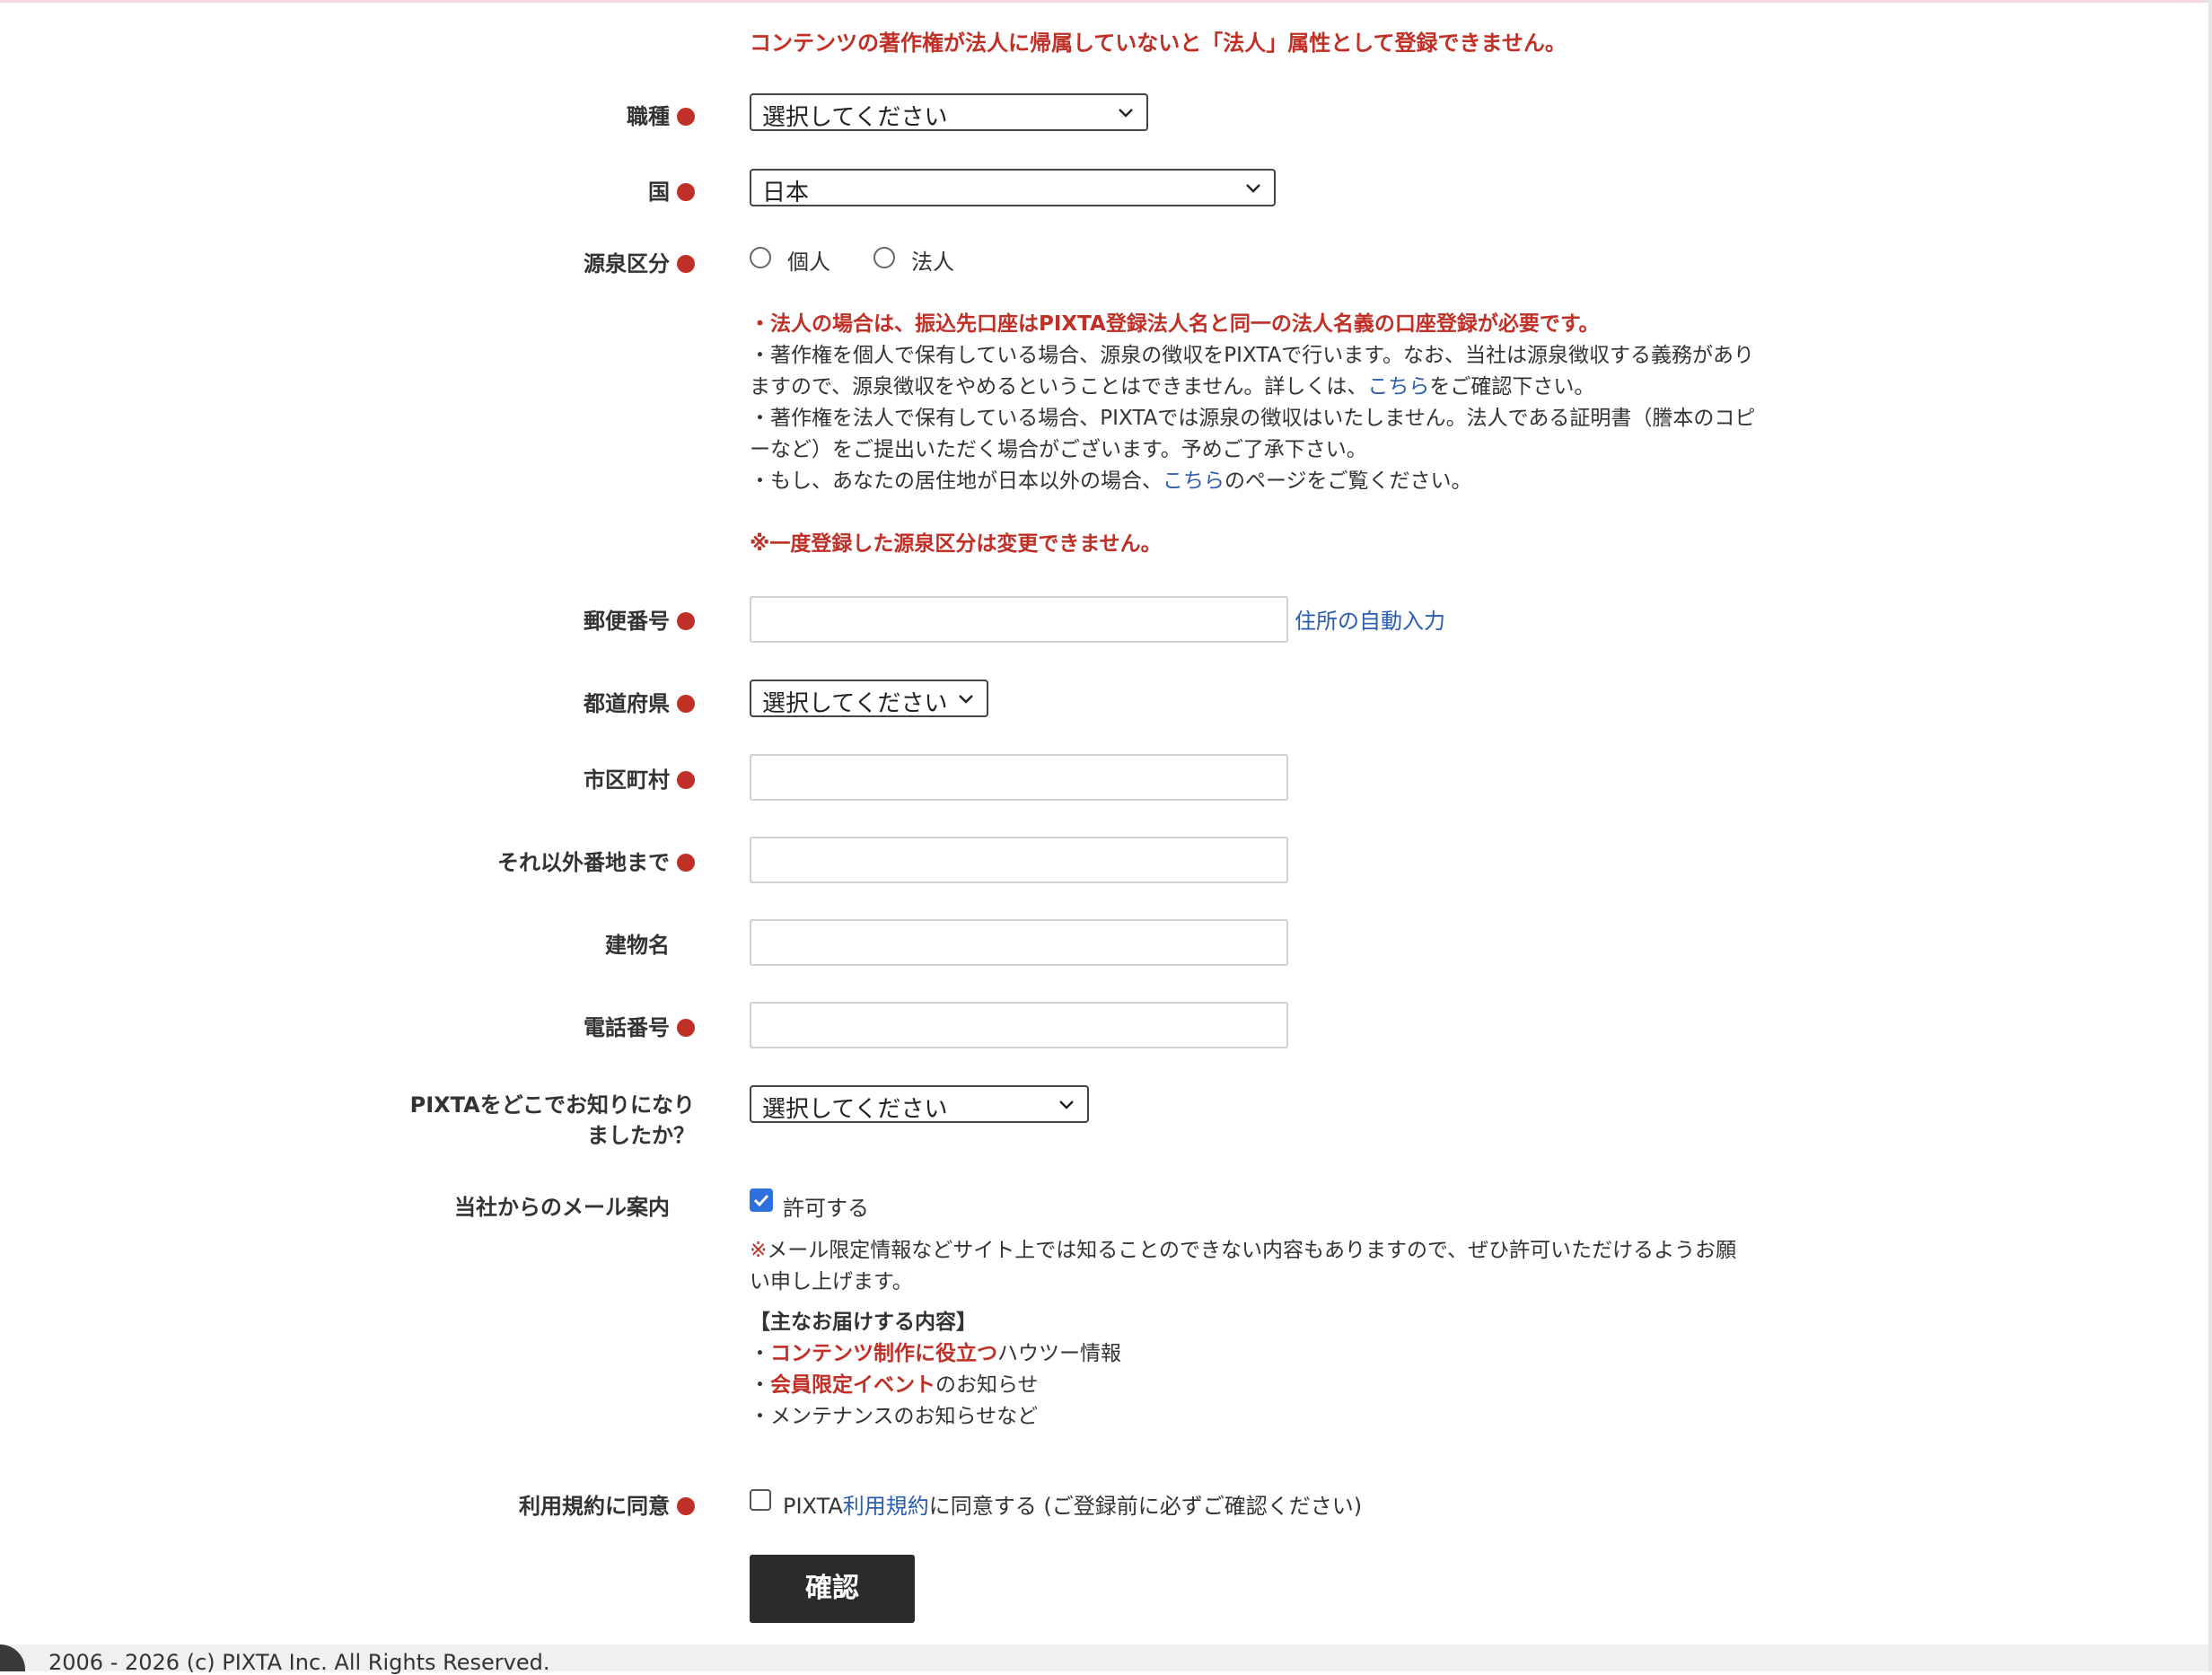  I want to click on city-input, so click(1019, 777).